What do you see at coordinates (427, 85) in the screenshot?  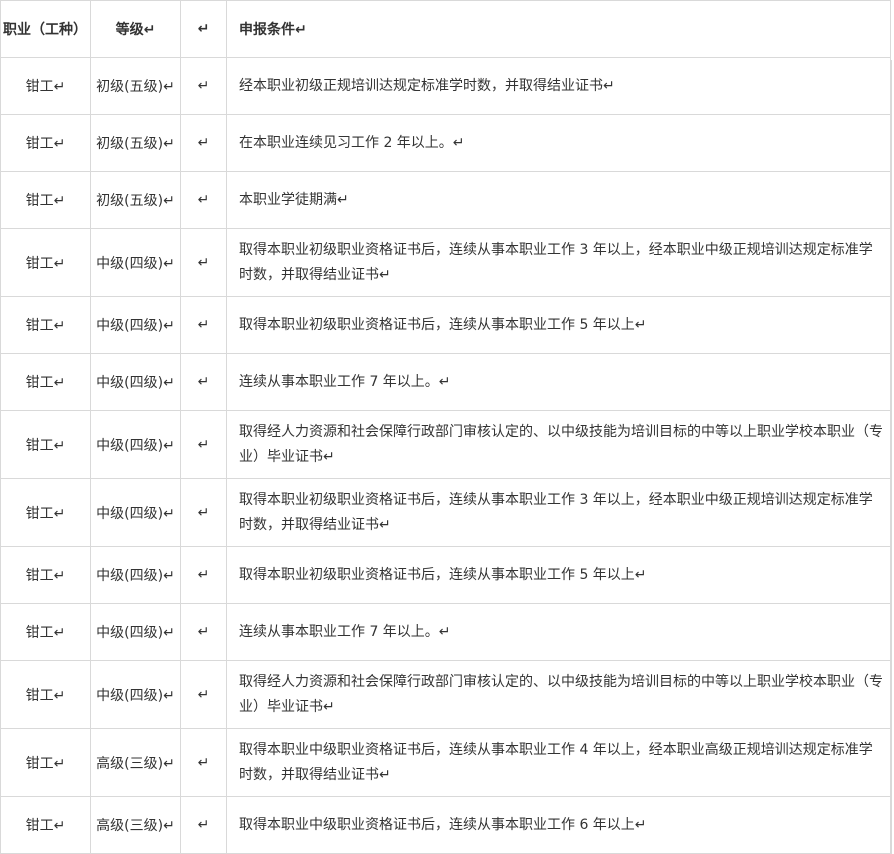 I see `condition-text: 经本职业初级正规培训达规定标准学时数，并取得结业证书↵` at bounding box center [427, 85].